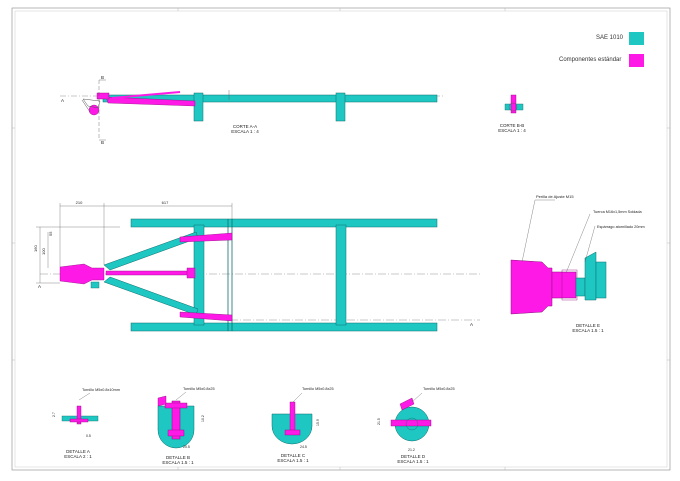  Describe the element at coordinates (206, 237) in the screenshot. I see `top-link-upper` at that location.